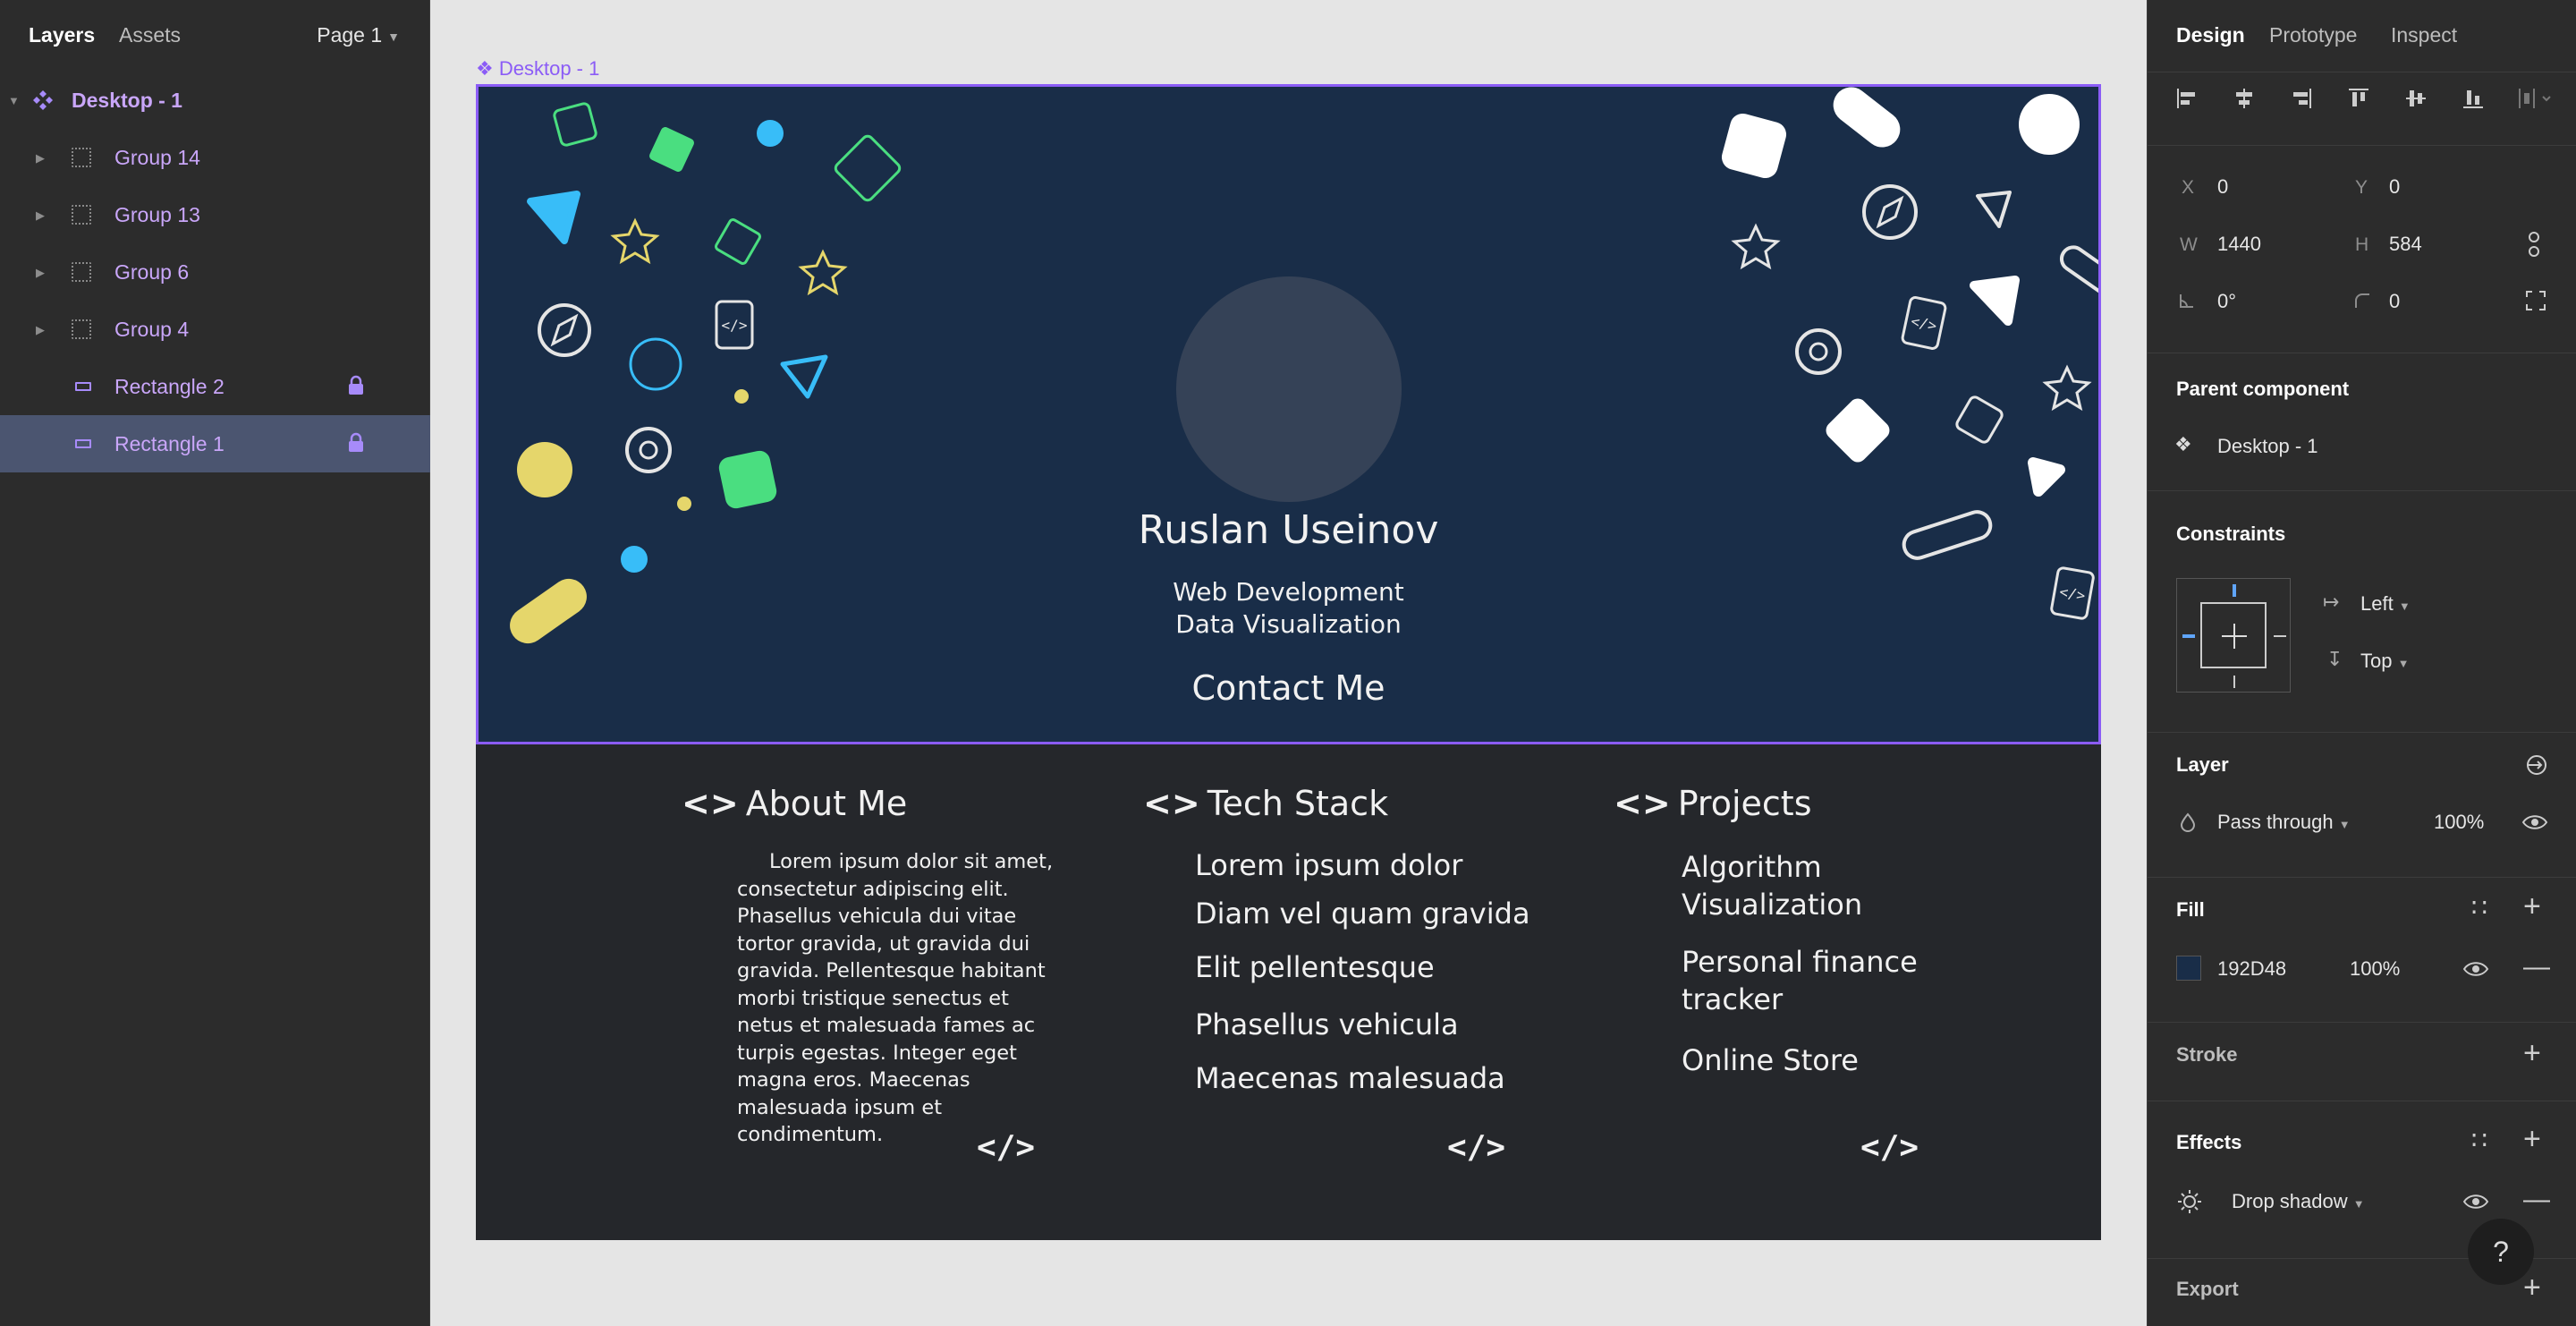 This screenshot has height=1326, width=2576. Describe the element at coordinates (215, 157) in the screenshot. I see `layer-group-14: ▶ Group 14` at that location.